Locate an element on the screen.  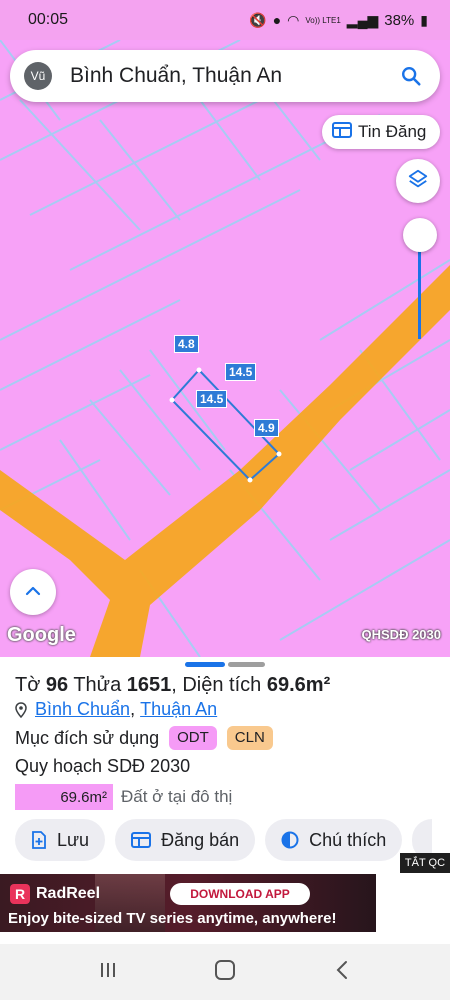
sell-label: Đăng bán is located at coordinates (200, 839).